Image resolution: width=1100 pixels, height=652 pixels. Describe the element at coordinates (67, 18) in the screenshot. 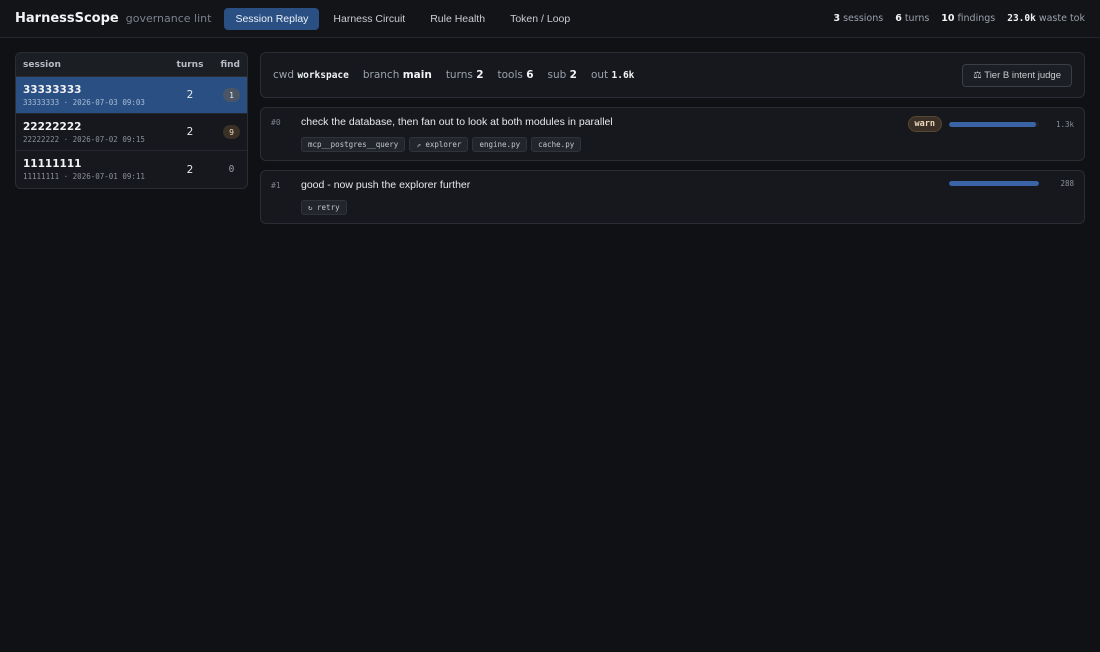

I see `brand-name: HarnessScope` at that location.